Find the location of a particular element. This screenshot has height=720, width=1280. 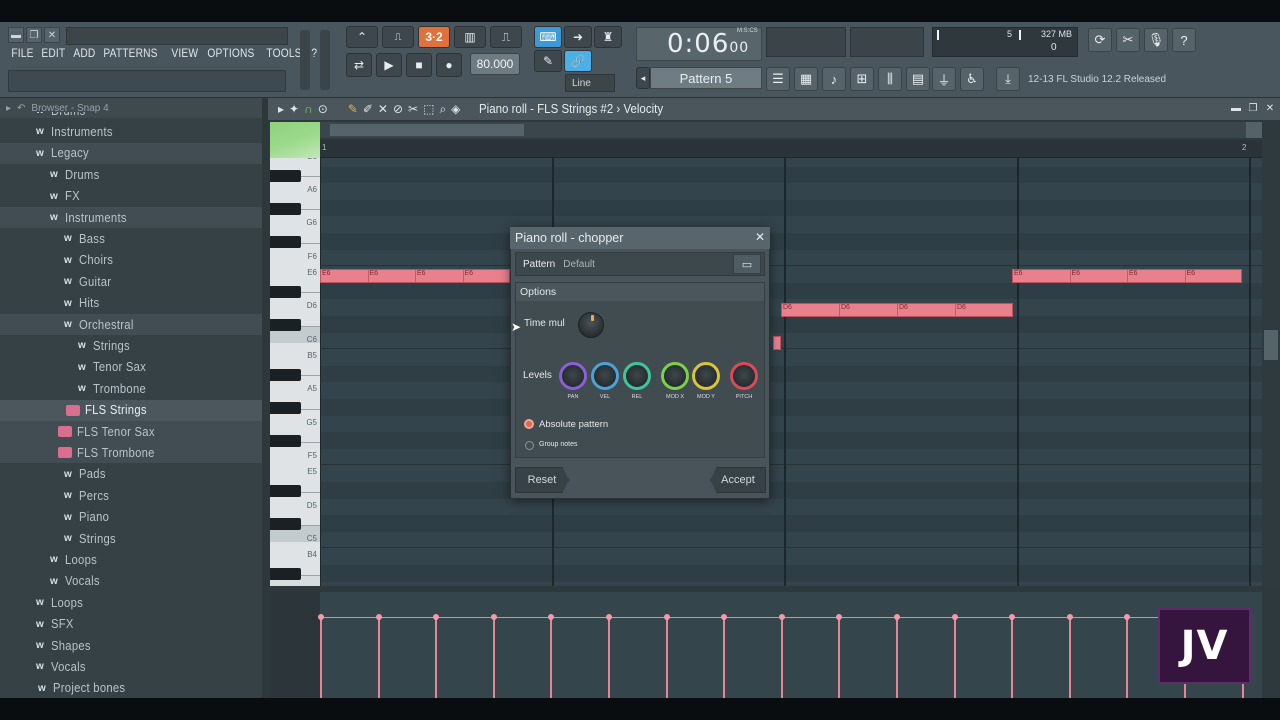

note is located at coordinates (777, 343).